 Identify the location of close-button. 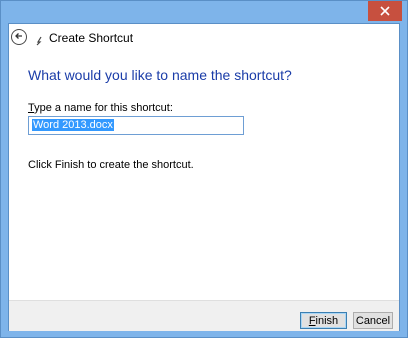
(385, 11).